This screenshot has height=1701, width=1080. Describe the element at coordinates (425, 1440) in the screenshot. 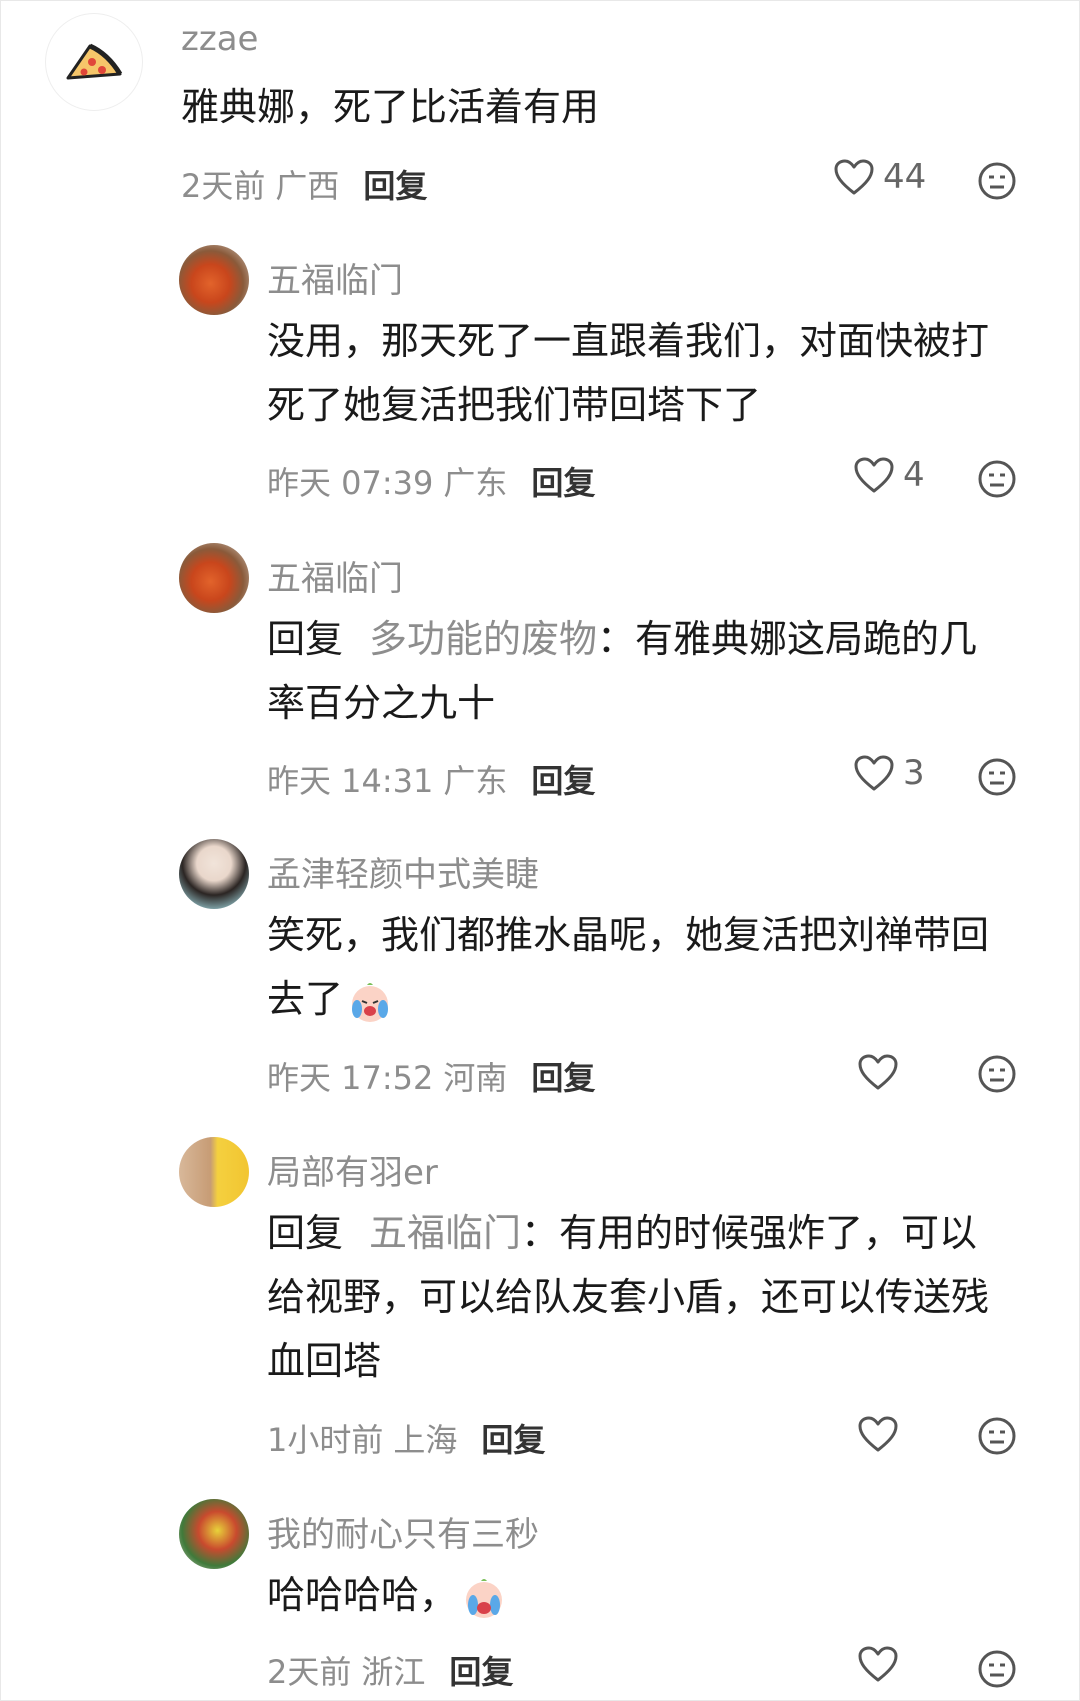

I see `comment-location: 上海` at that location.